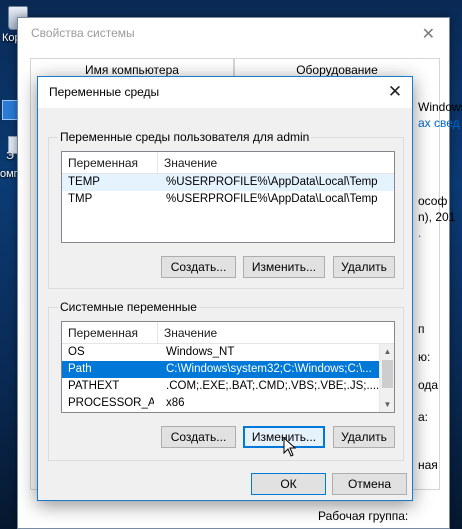 The height and width of the screenshot is (529, 462). I want to click on variable-name: TEMP, so click(84, 182).